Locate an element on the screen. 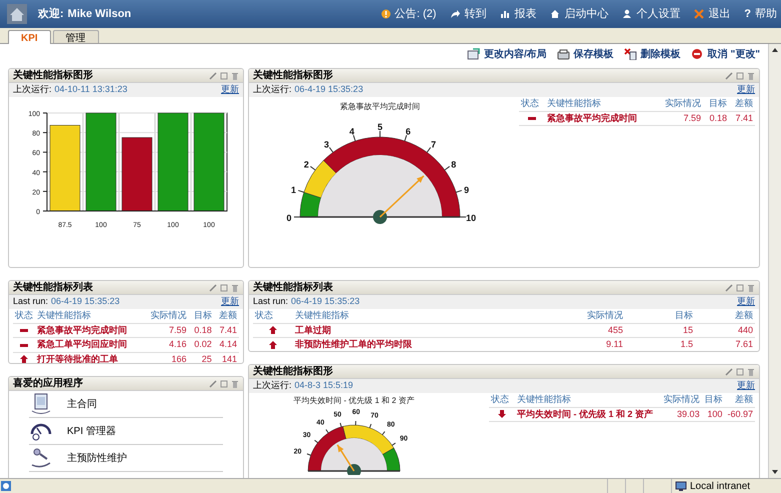 This screenshot has width=781, height=493. cancel-icon is located at coordinates (697, 54).